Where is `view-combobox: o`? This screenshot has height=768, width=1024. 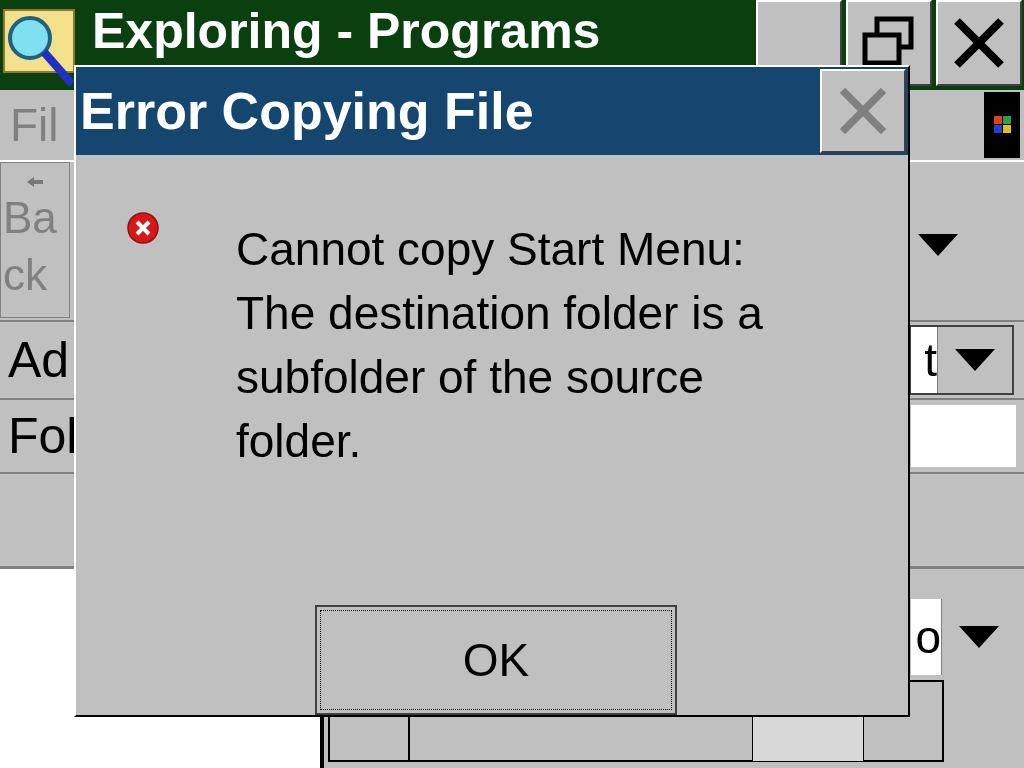 view-combobox: o is located at coordinates (963, 637).